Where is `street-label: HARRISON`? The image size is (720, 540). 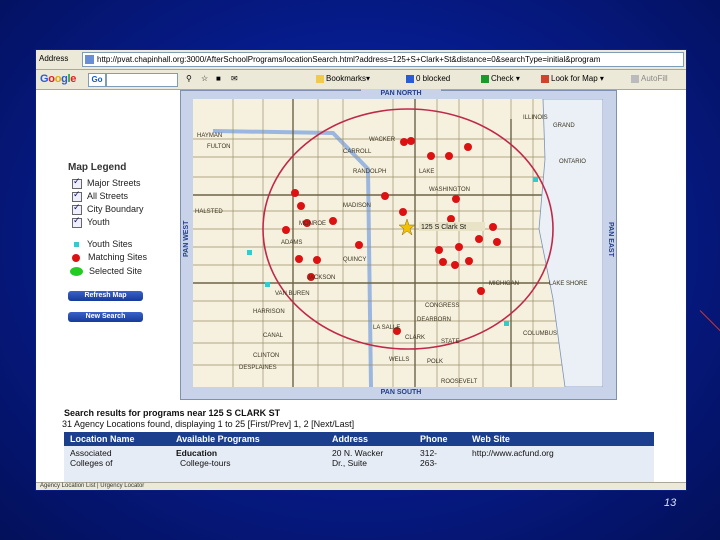
street-label: HARRISON is located at coordinates (269, 312).